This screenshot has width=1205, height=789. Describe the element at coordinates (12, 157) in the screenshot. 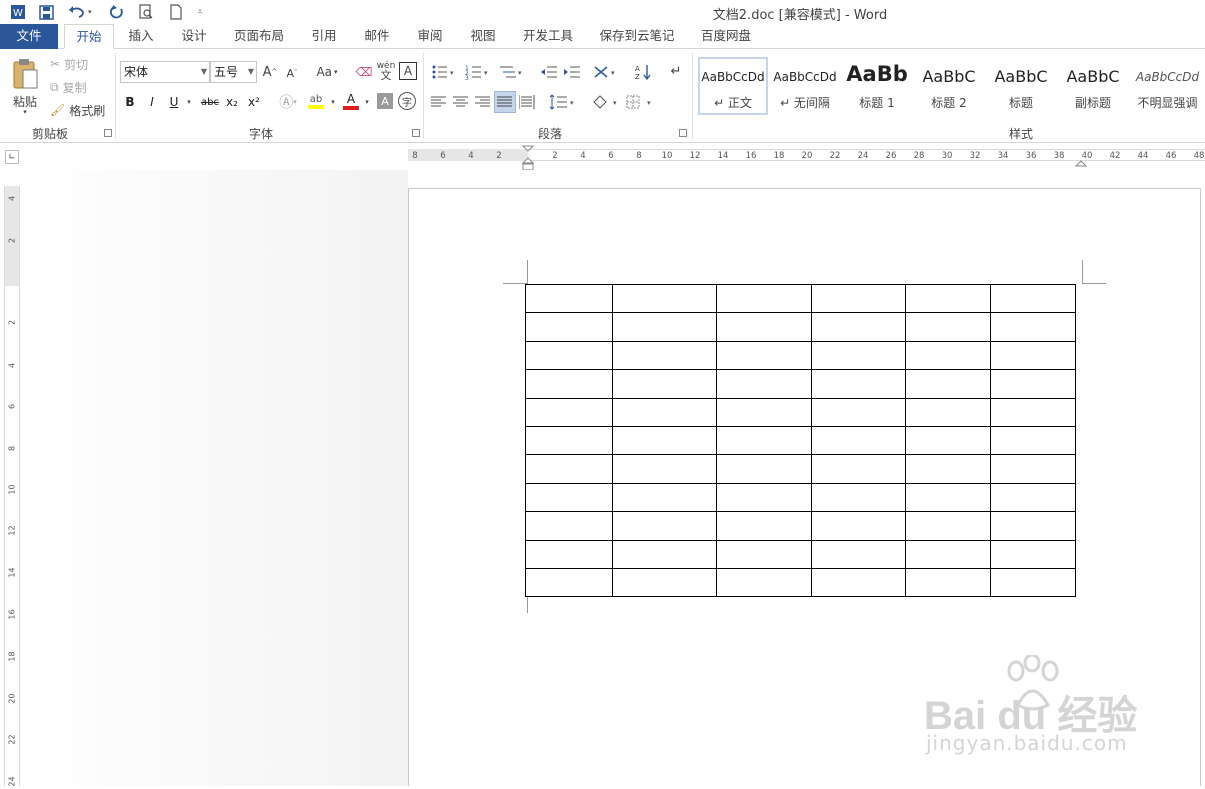

I see `tab-stop-selector-icon: ∟` at that location.